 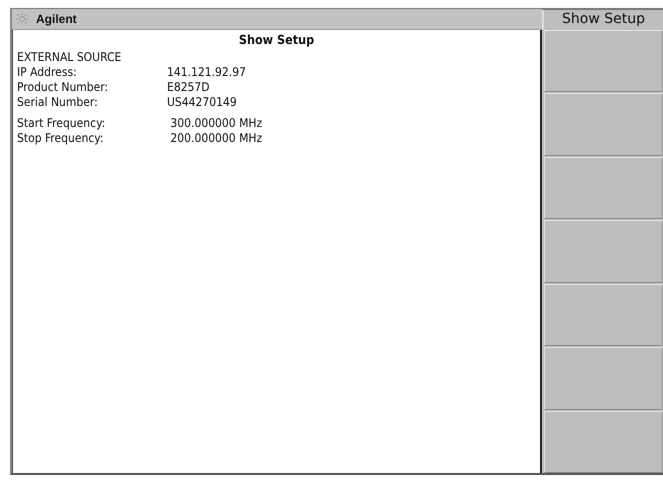 What do you see at coordinates (61, 123) in the screenshot?
I see `field-label: Start Frequency:` at bounding box center [61, 123].